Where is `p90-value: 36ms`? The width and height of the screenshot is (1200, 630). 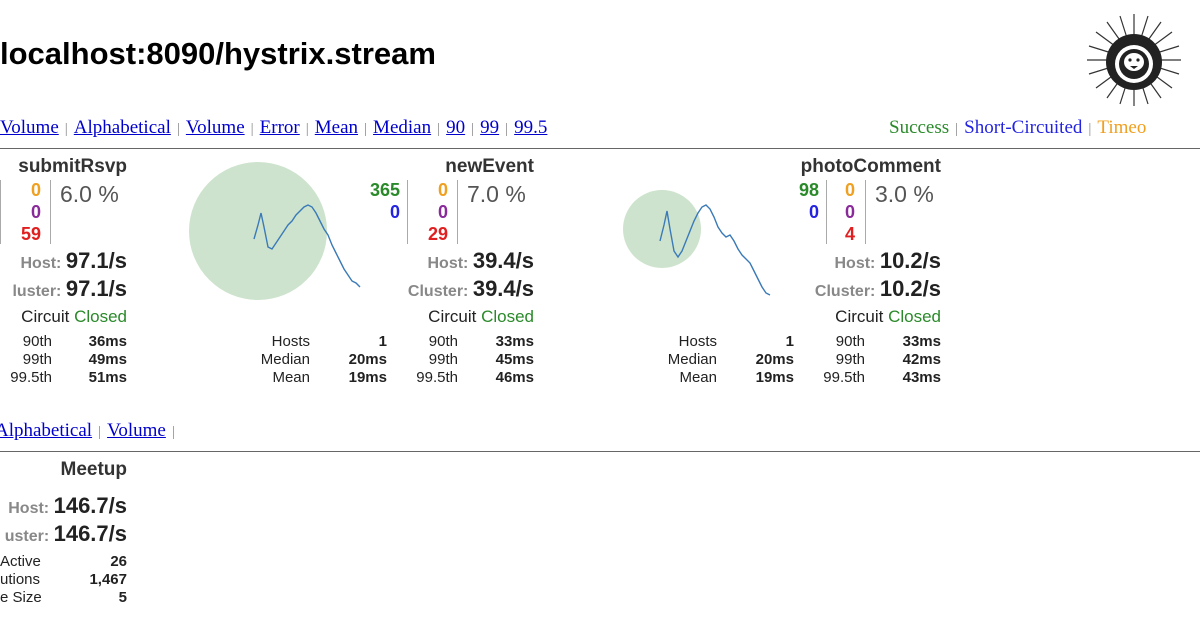 p90-value: 36ms is located at coordinates (107, 341).